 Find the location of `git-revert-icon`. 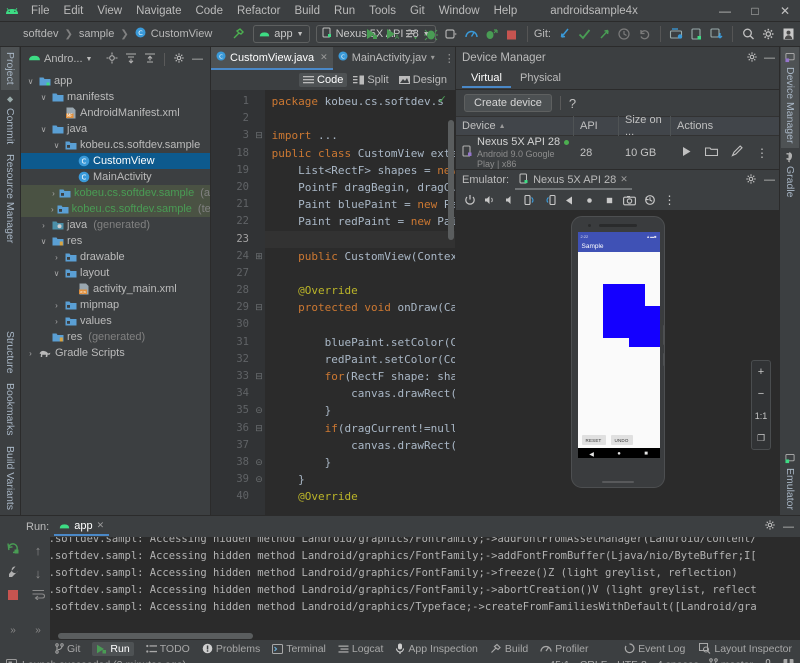

git-revert-icon is located at coordinates (644, 34).